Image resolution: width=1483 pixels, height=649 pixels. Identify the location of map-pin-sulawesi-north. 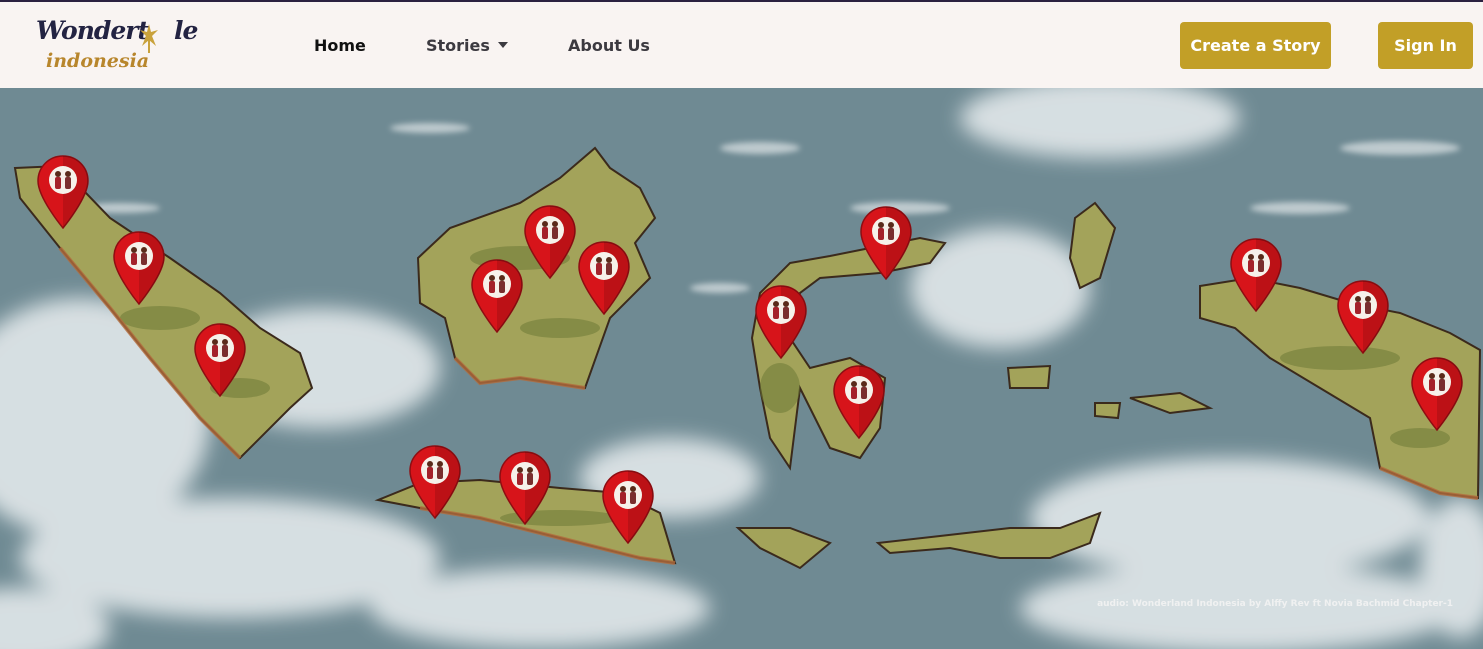
(886, 243).